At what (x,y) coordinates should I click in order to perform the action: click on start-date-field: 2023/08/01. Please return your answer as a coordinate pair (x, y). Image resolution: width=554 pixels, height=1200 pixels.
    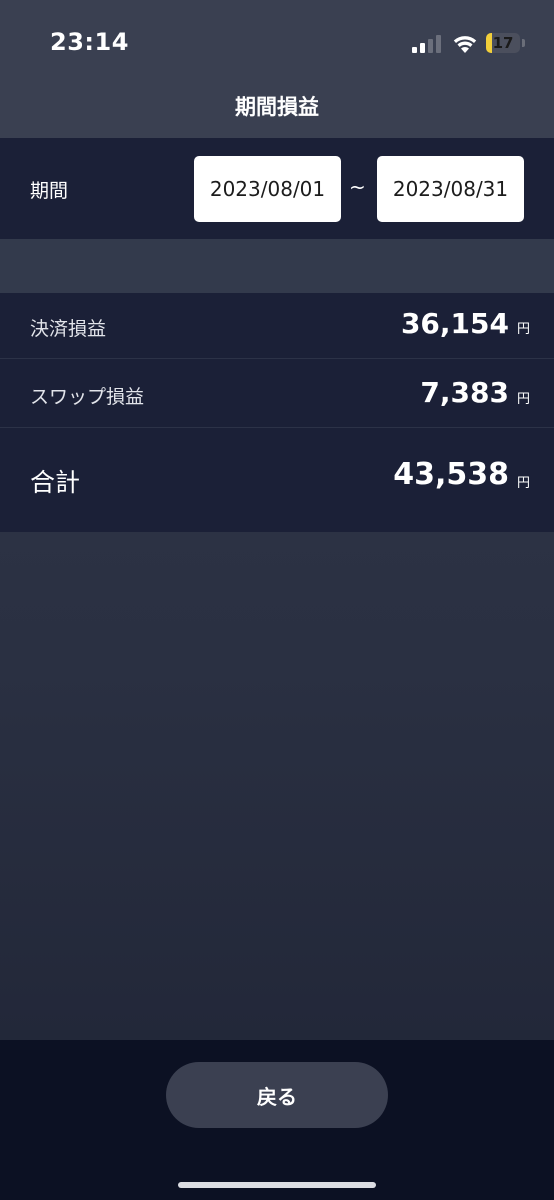
    Looking at the image, I should click on (267, 189).